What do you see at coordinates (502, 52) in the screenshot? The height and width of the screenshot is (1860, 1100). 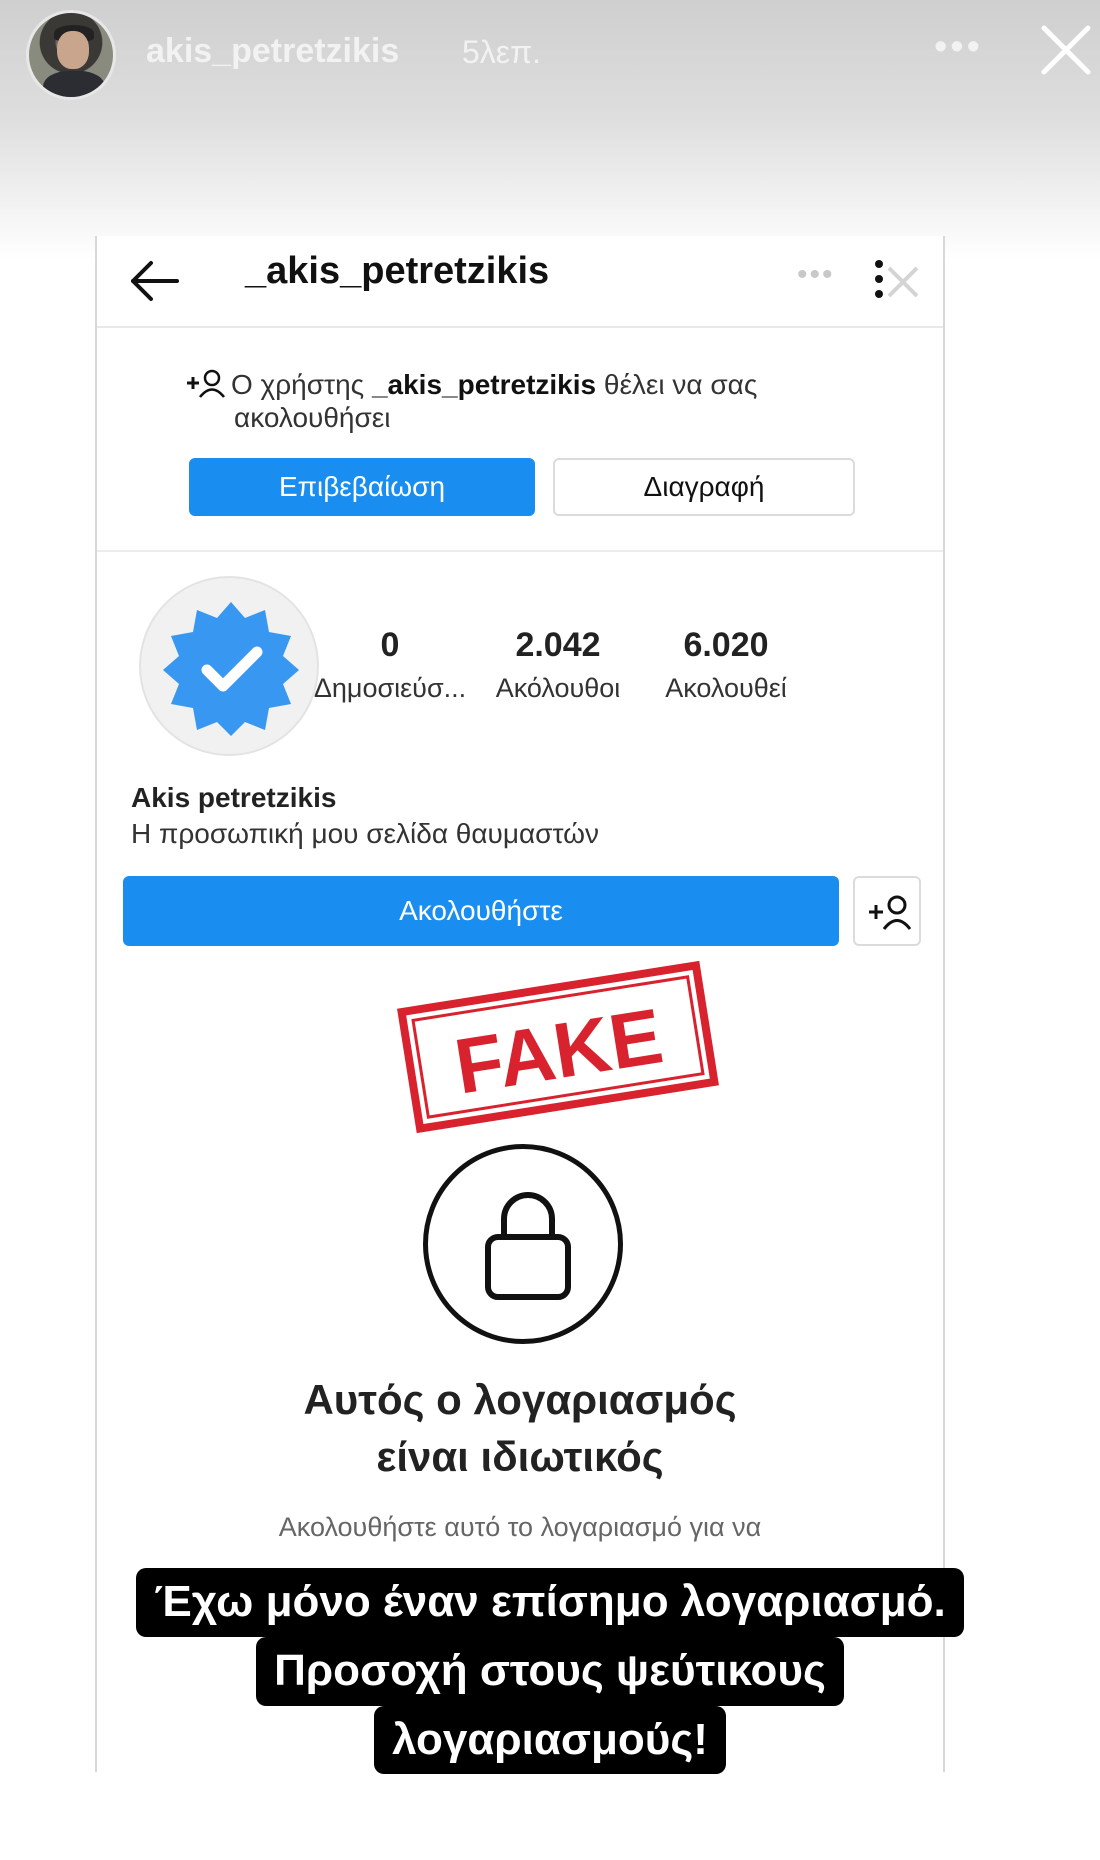 I see `story-timestamp: 5λεπ.` at bounding box center [502, 52].